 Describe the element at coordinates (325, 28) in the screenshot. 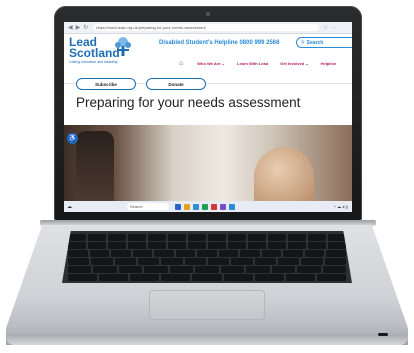

I see `bookmark-star-icon: ☆` at that location.